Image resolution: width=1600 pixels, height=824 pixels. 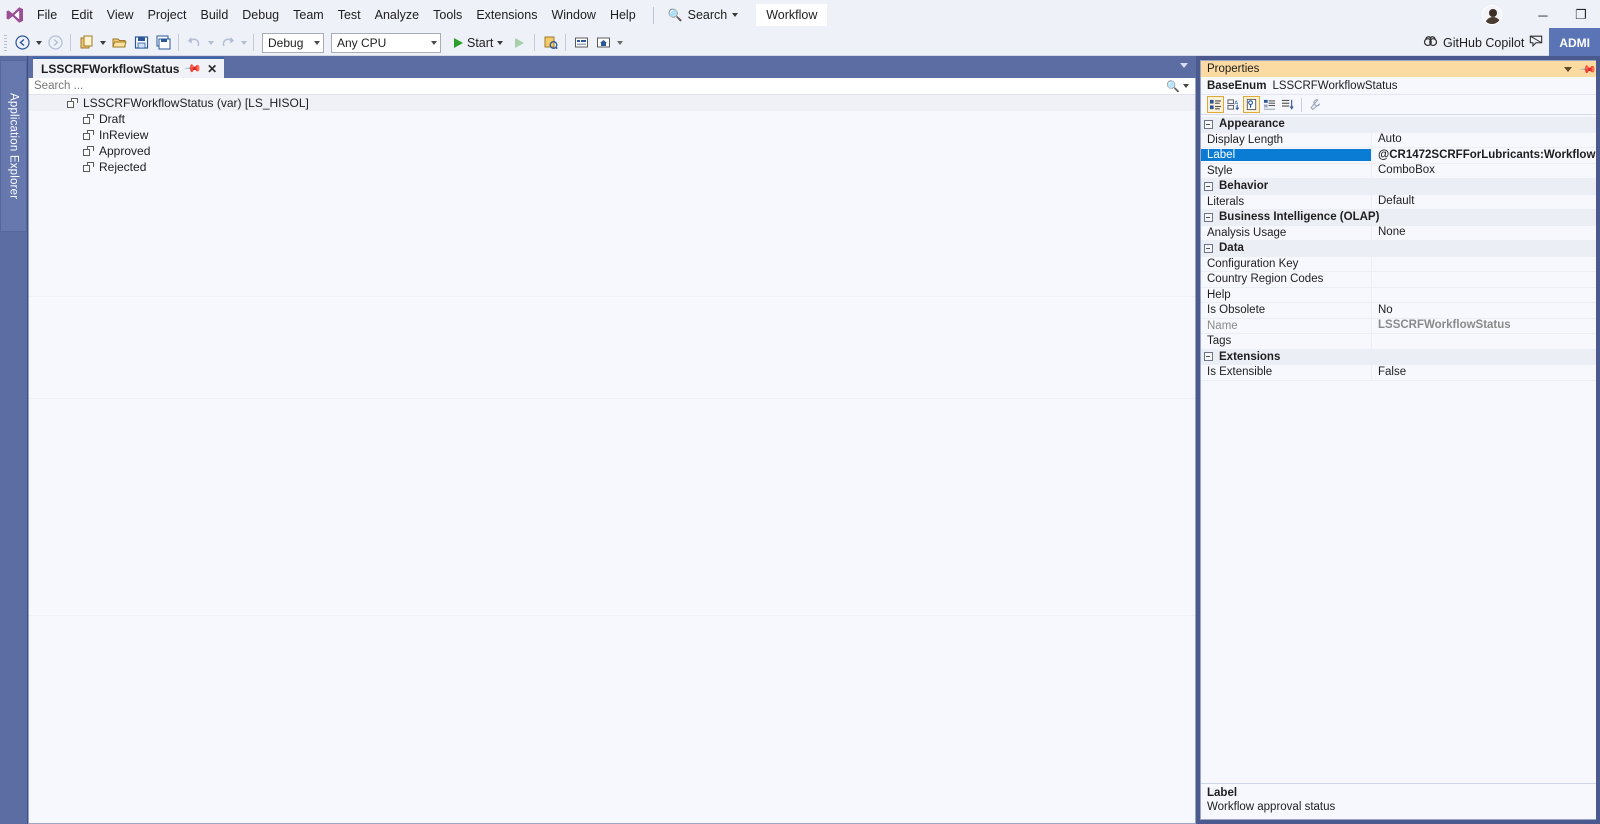 I want to click on property-row-style: Style ComboBox, so click(x=1400, y=171).